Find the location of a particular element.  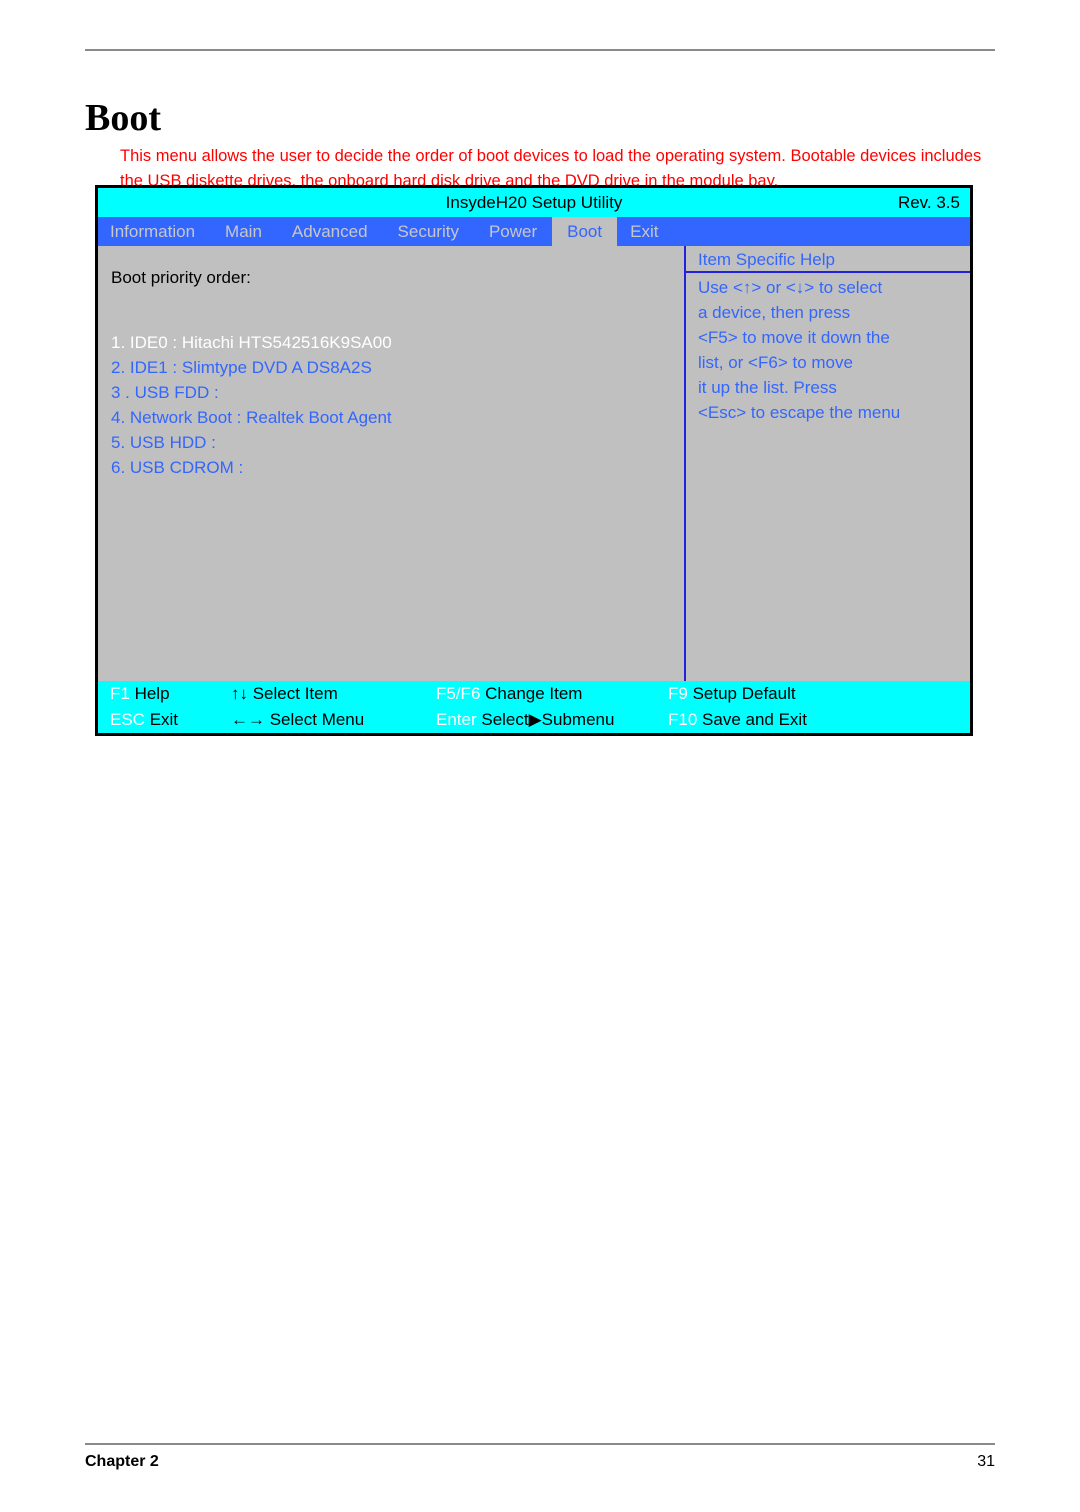

boot-list-item-5: 5. USB HDD : is located at coordinates (391, 442).